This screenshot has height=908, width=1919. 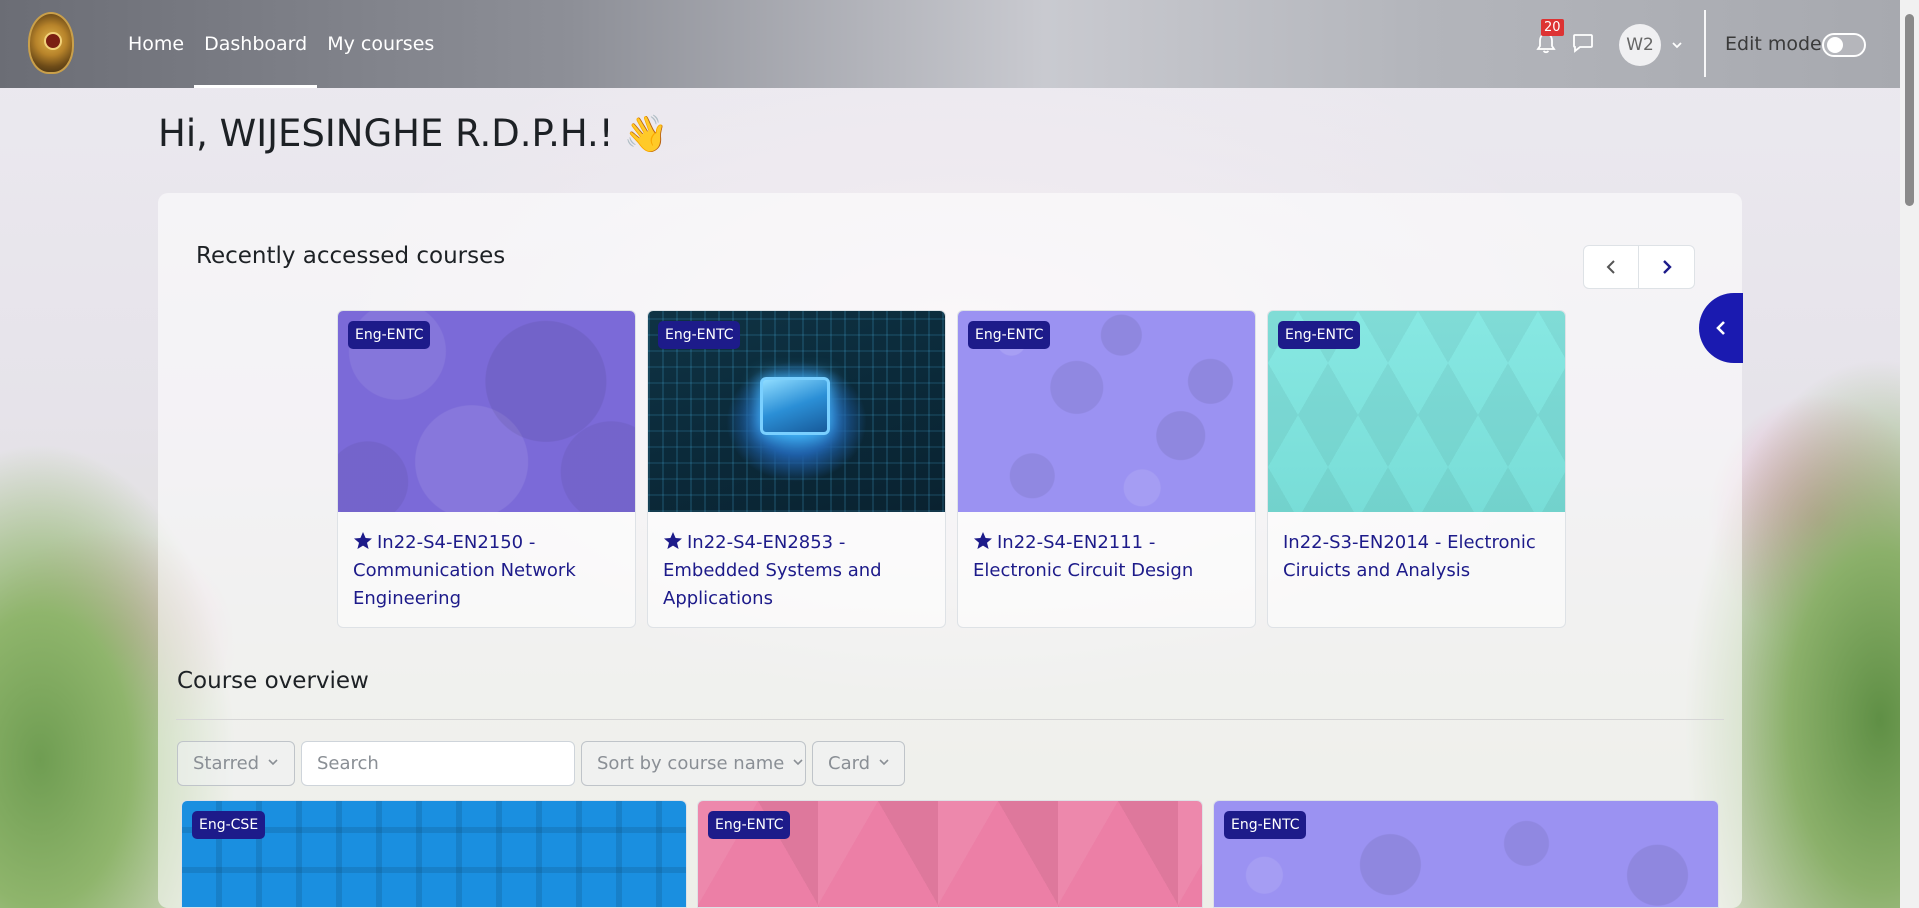 What do you see at coordinates (256, 44) in the screenshot?
I see `nav-dashboard-link: Dashboard` at bounding box center [256, 44].